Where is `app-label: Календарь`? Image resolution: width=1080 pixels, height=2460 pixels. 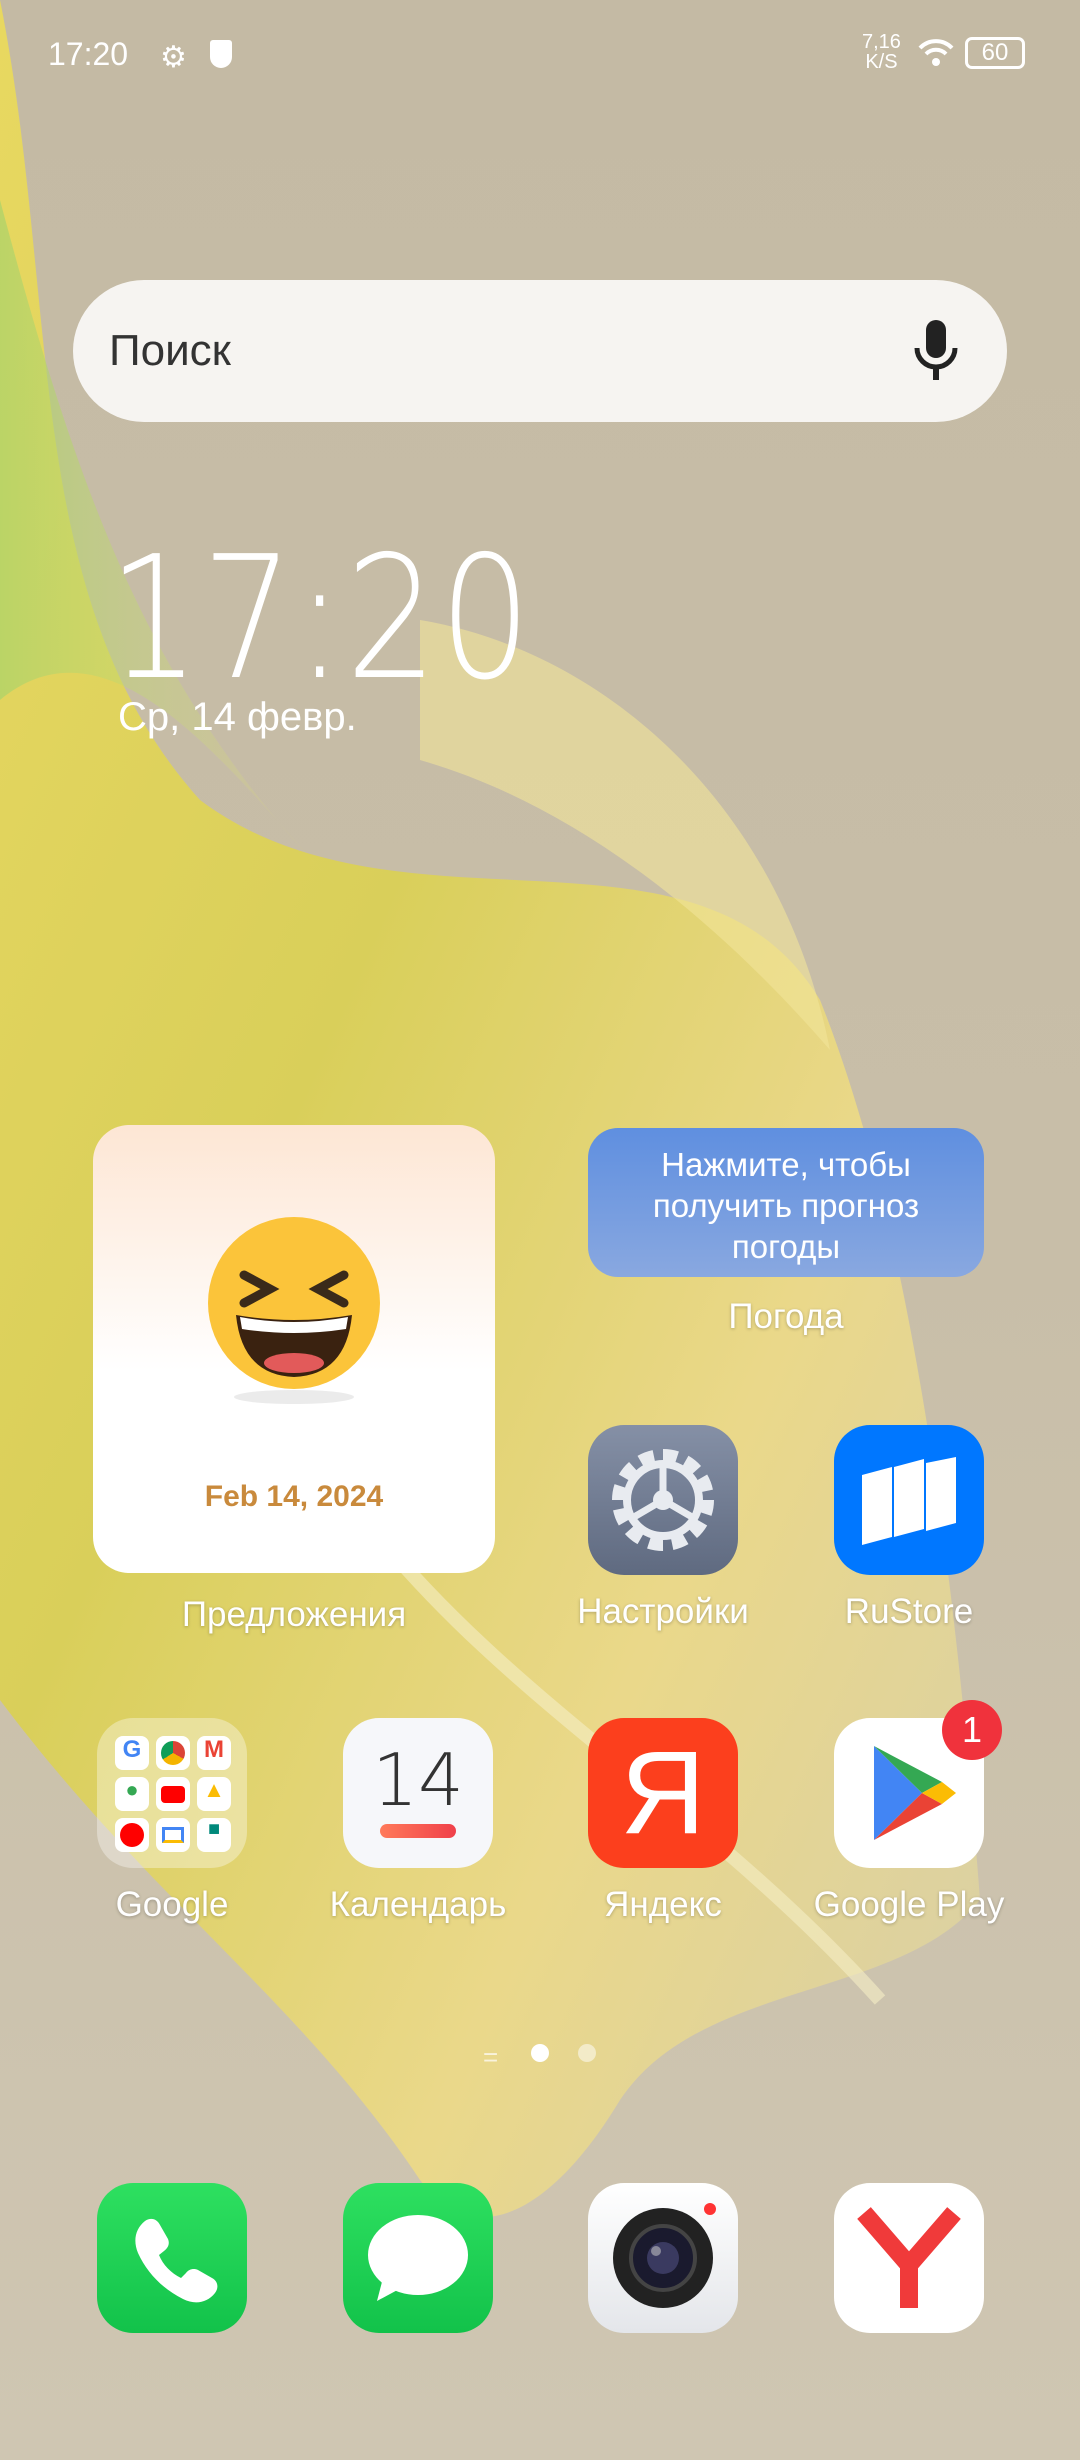
app-label: Календарь is located at coordinates (418, 1904).